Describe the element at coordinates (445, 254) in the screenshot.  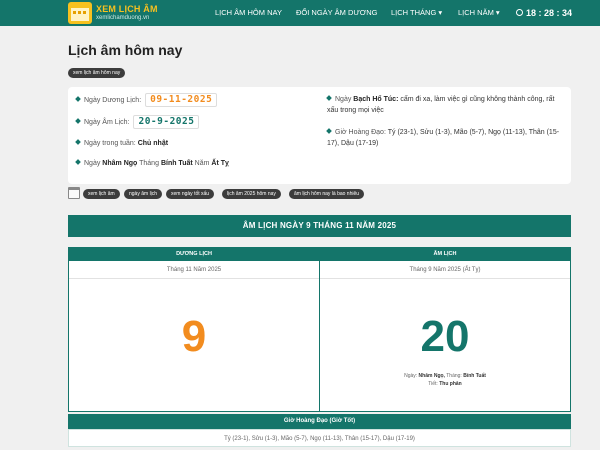
I see `lunar-header: ÂM LỊCH` at that location.